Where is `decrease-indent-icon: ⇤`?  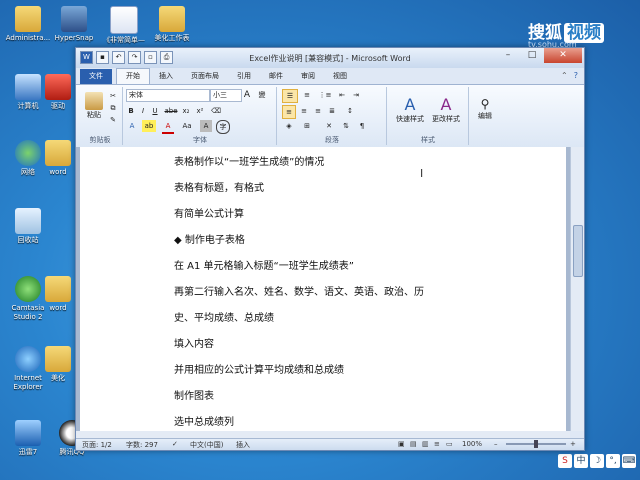
decrease-indent-icon: ⇤ is located at coordinates (342, 95).